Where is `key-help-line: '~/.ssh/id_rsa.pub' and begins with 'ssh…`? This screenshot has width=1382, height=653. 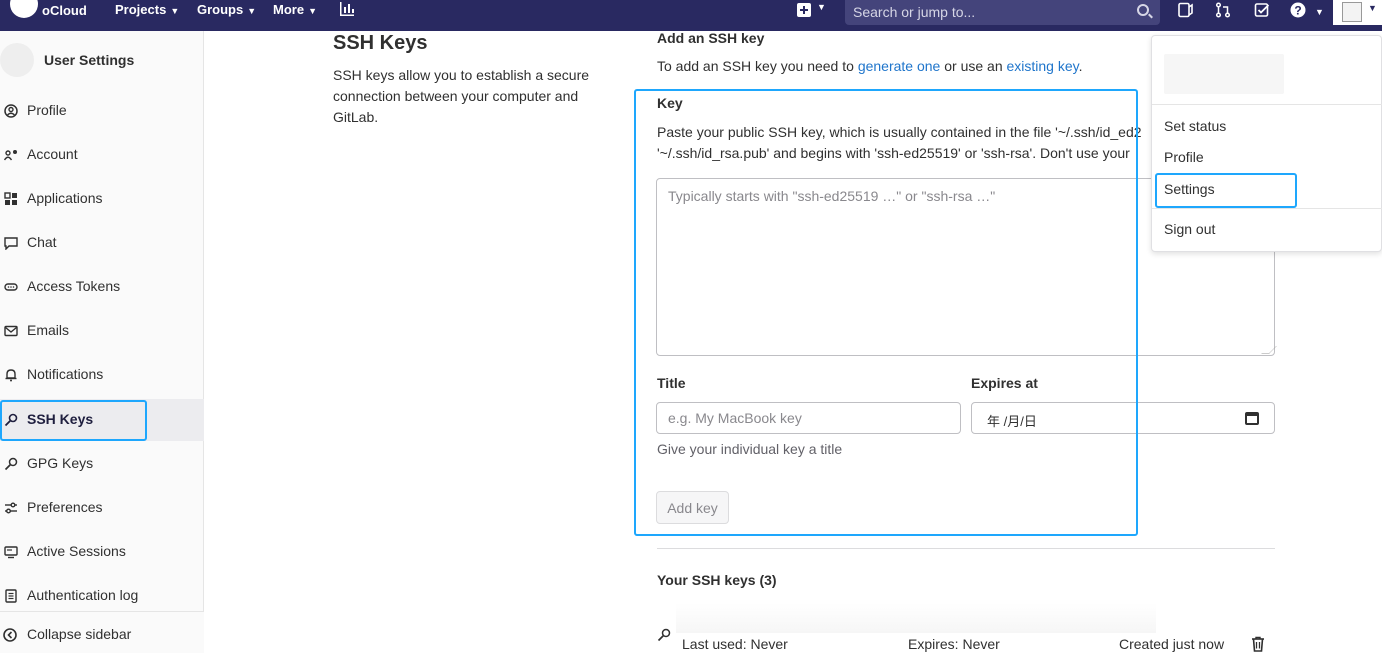 key-help-line: '~/.ssh/id_rsa.pub' and begins with 'ssh… is located at coordinates (893, 153).